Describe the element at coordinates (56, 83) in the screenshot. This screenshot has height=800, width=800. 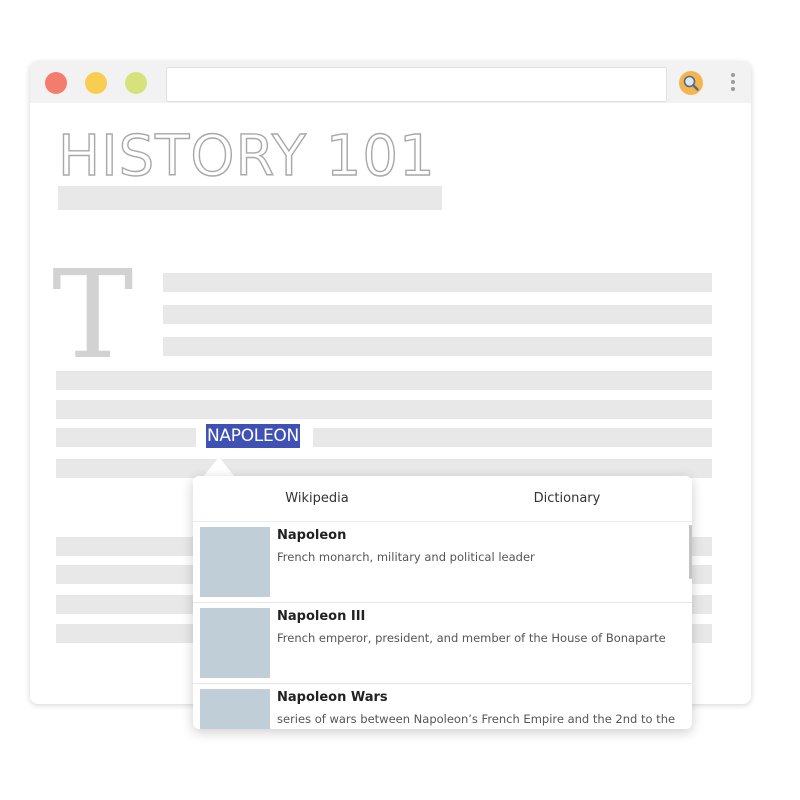
I see `close-window-button` at that location.